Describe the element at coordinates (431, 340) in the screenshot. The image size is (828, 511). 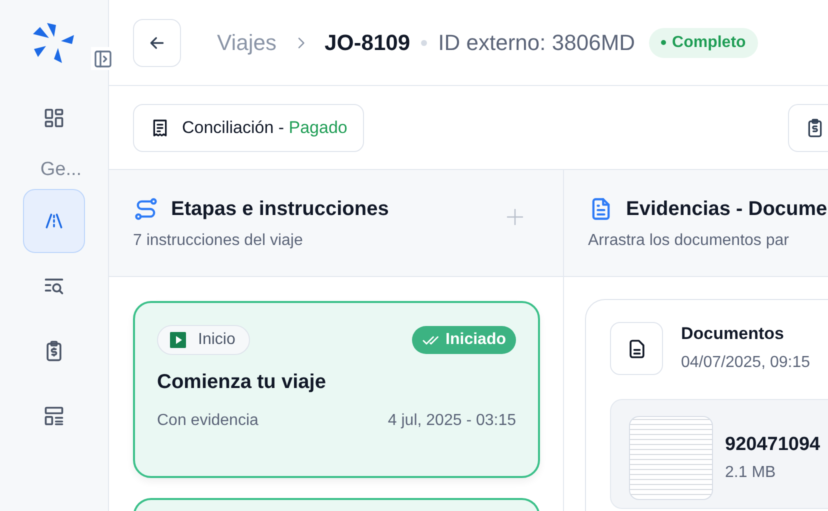
I see `double-check-icon` at that location.